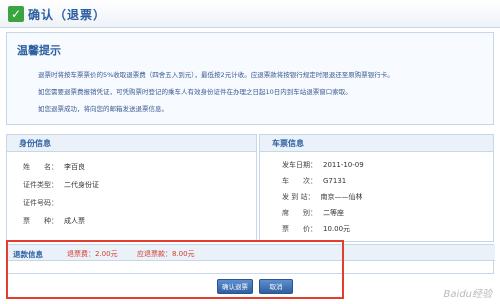 The image size is (500, 304). Describe the element at coordinates (39, 50) in the screenshot. I see `tips-title: 温馨提示` at that location.